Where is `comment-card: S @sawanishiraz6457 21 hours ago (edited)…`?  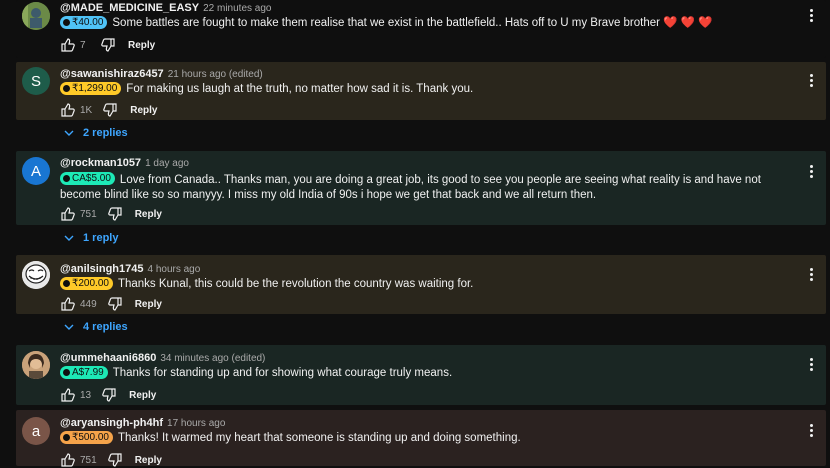
comment-card: S @sawanishiraz6457 21 hours ago (edited)… is located at coordinates (421, 91).